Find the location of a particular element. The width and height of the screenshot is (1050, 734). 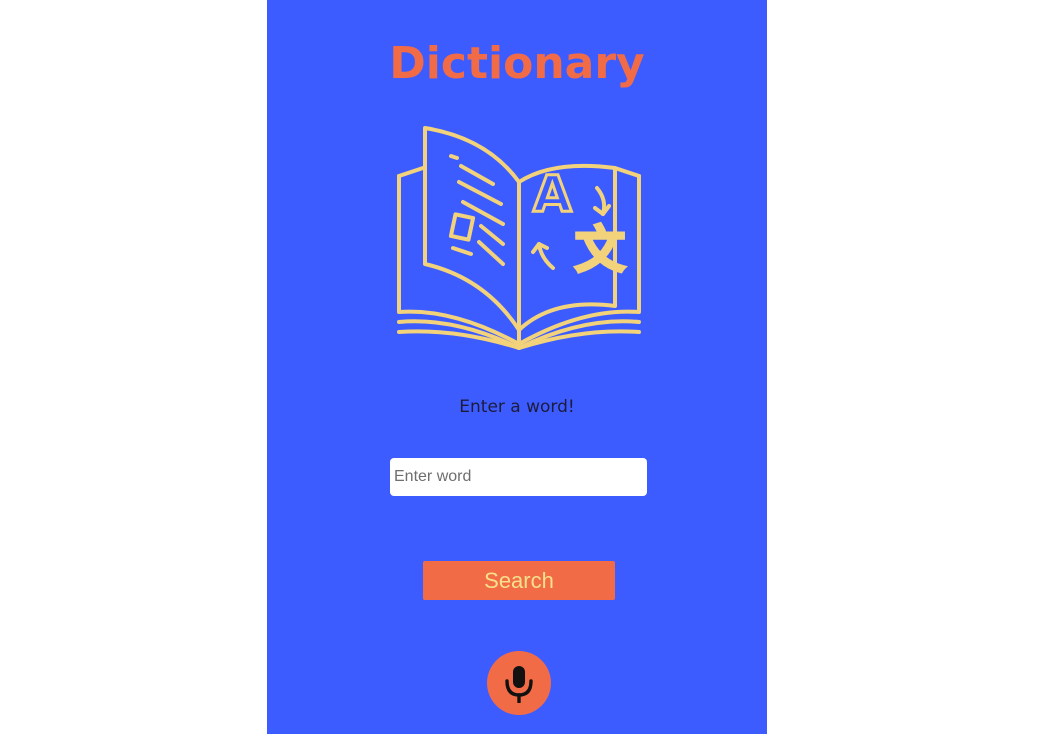

prompt-text: Enter a word! is located at coordinates (517, 407).